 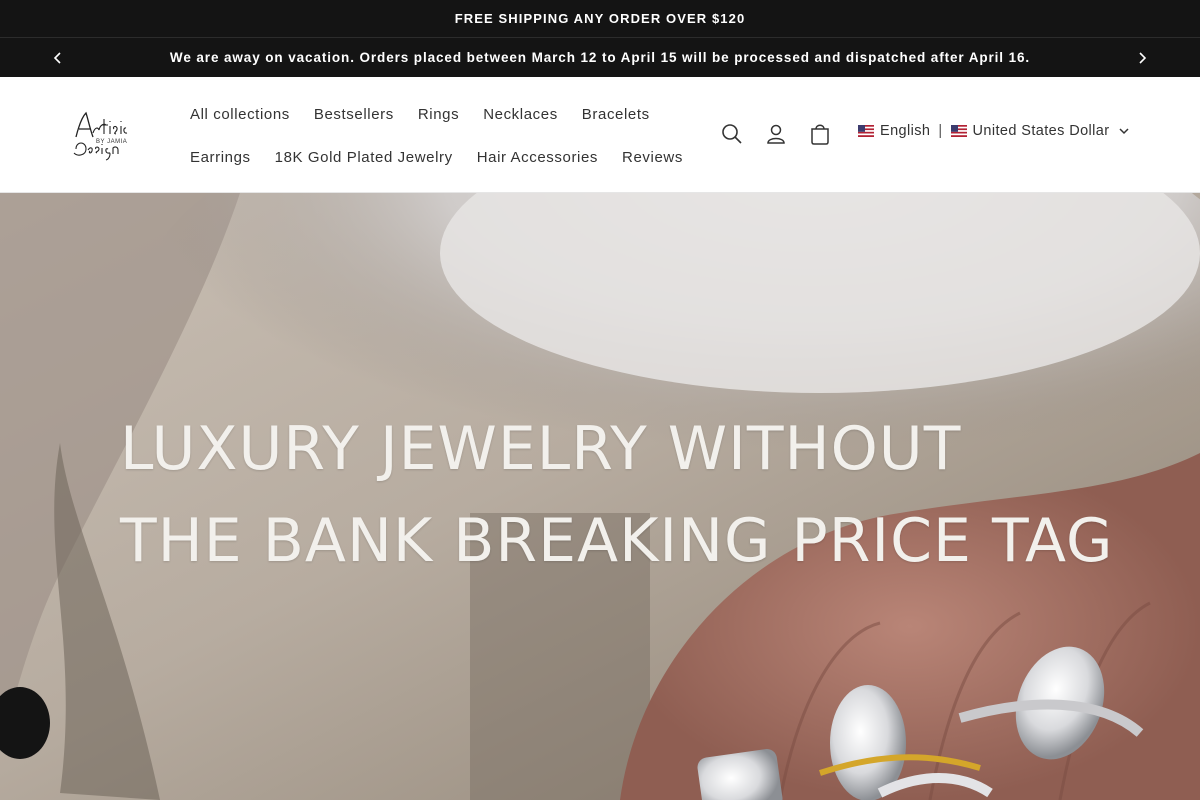 I want to click on svg-text: BY JAMIA, so click(x=111, y=142).